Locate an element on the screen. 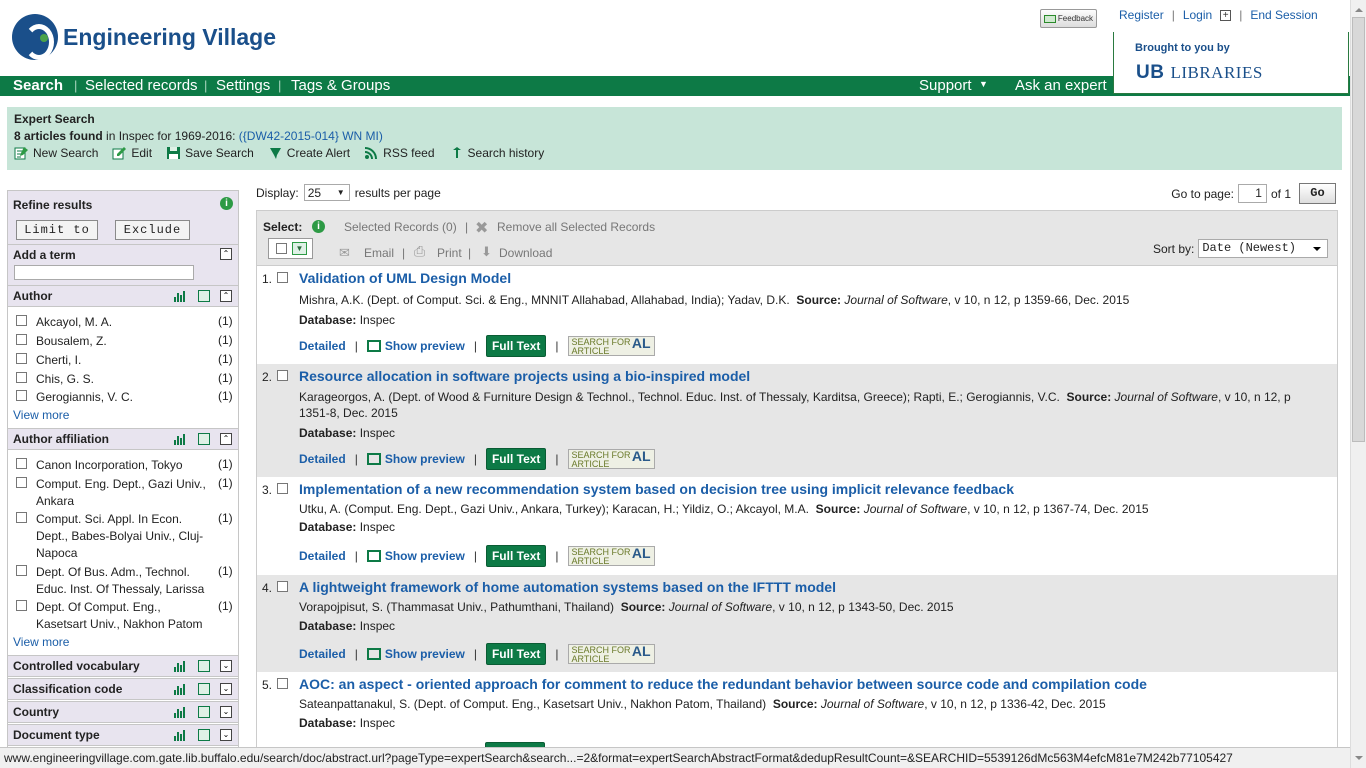 Image resolution: width=1366 pixels, height=768 pixels. goto-page-input: 1 is located at coordinates (1252, 193).